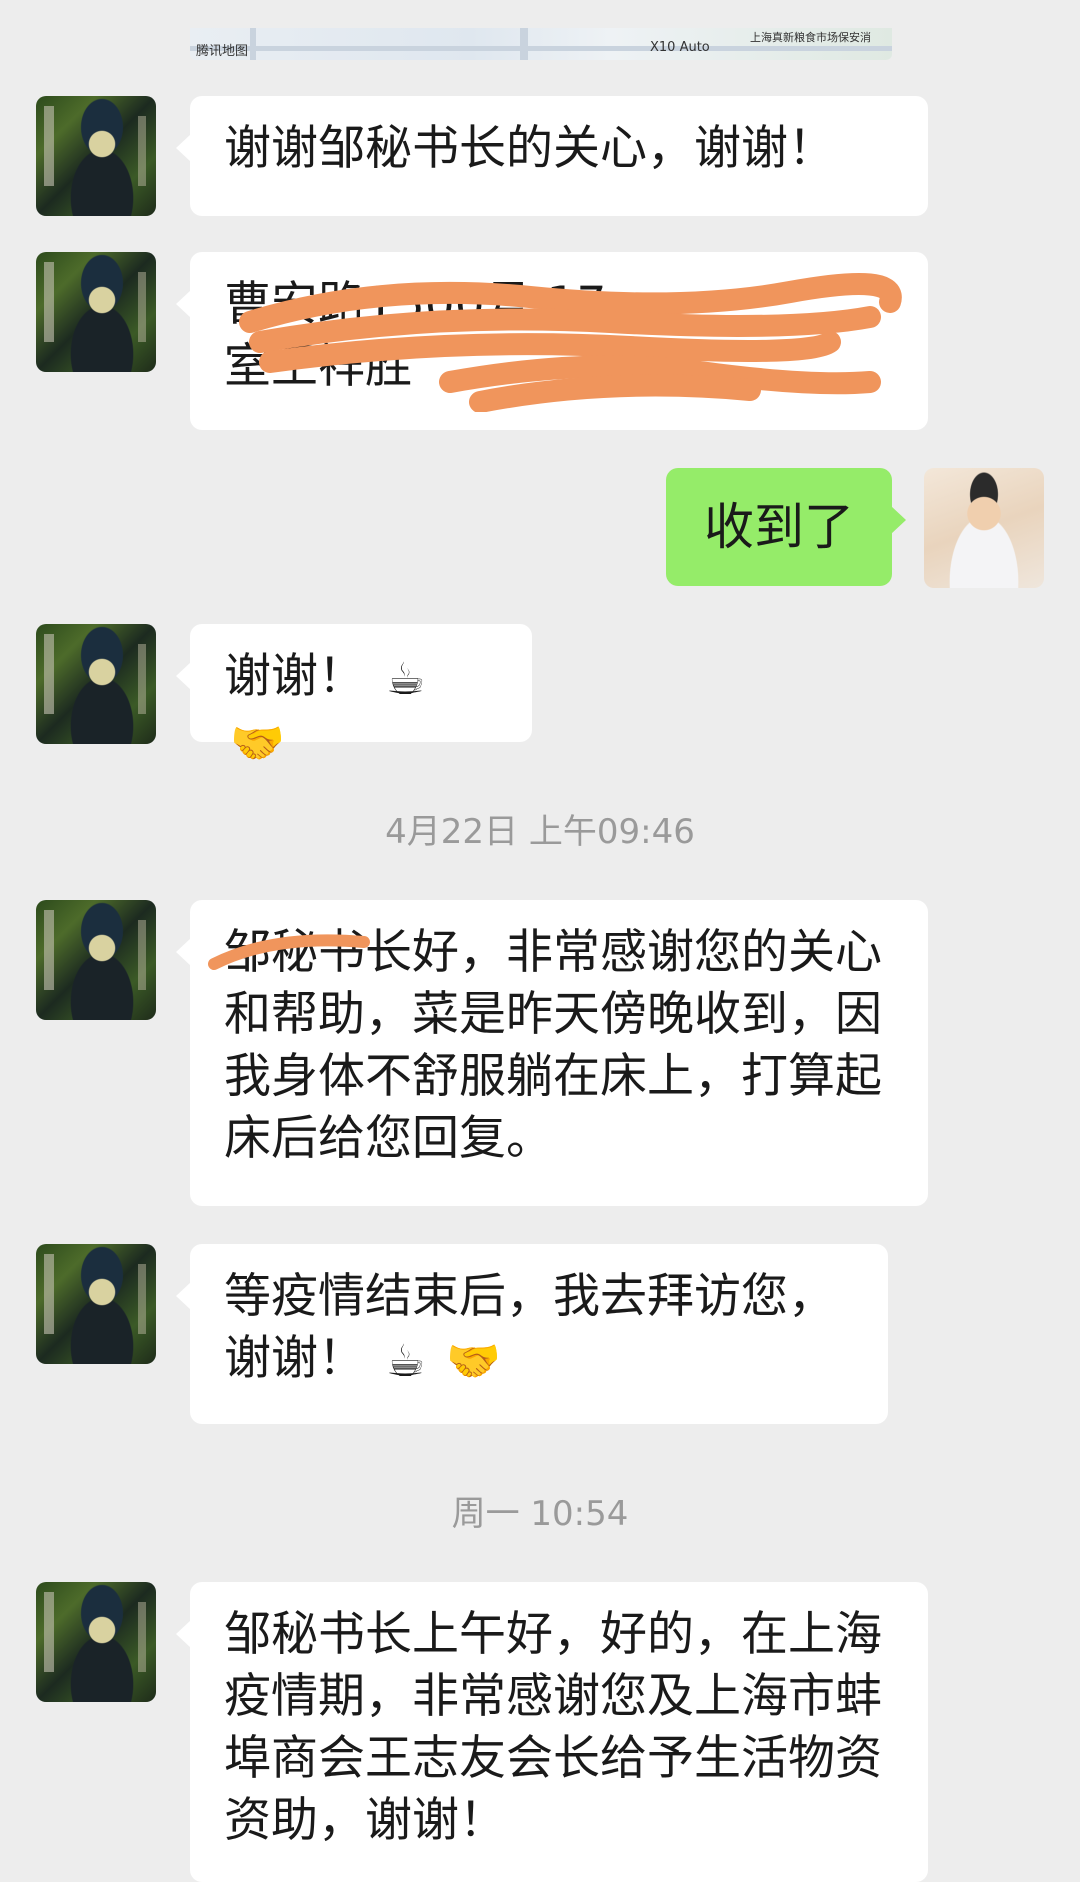  What do you see at coordinates (810, 37) in the screenshot?
I see `map-place-label: 上海真新粮食市场保安消` at bounding box center [810, 37].